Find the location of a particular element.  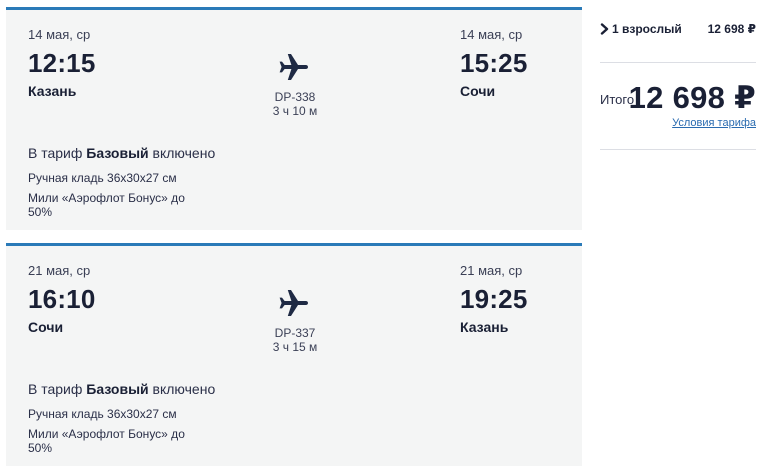

arrival-date: 14 мая, ср is located at coordinates (491, 34).